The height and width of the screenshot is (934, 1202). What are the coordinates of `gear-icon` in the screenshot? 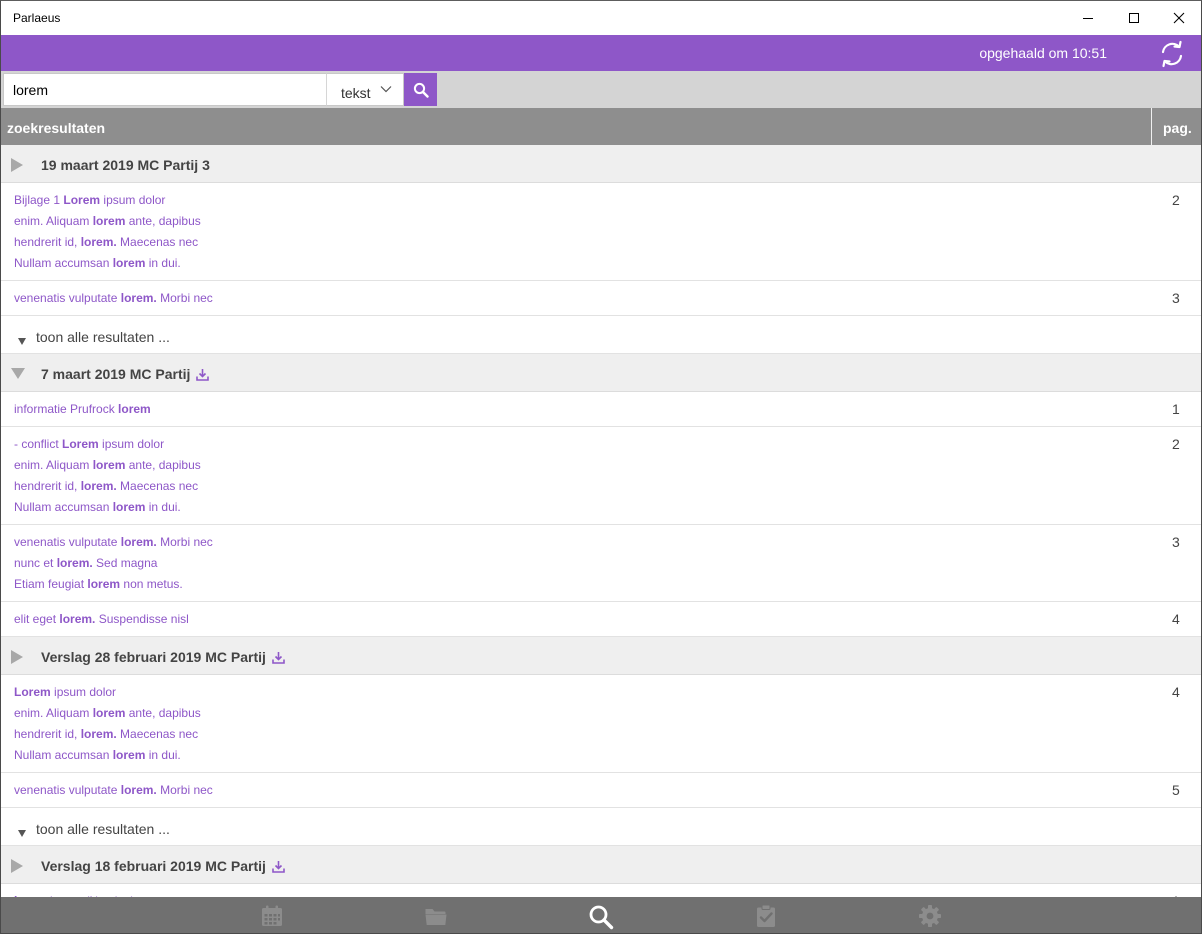 It's located at (930, 916).